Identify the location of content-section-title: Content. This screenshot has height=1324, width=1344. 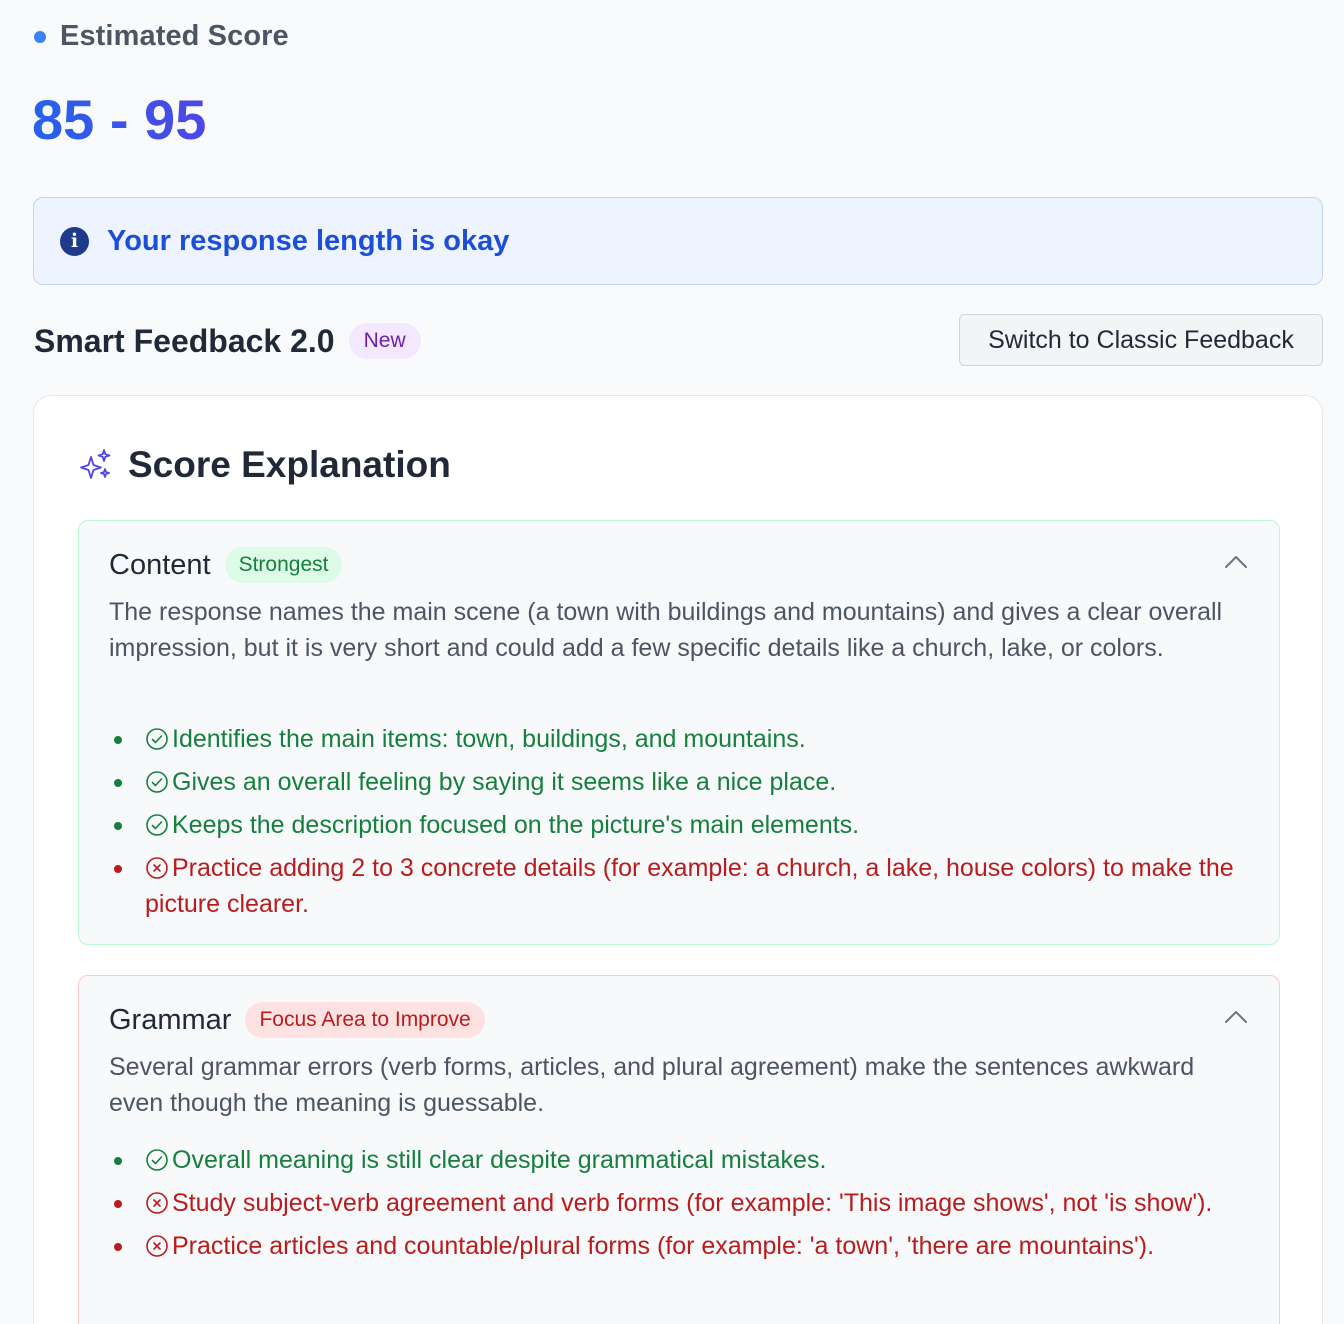
(160, 564).